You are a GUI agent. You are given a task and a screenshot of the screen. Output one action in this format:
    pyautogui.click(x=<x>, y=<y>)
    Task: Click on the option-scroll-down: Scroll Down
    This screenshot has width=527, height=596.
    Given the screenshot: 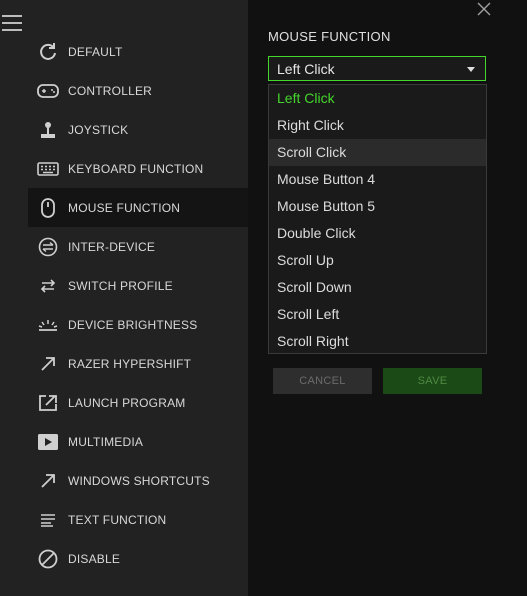 What is the action you would take?
    pyautogui.click(x=377, y=287)
    